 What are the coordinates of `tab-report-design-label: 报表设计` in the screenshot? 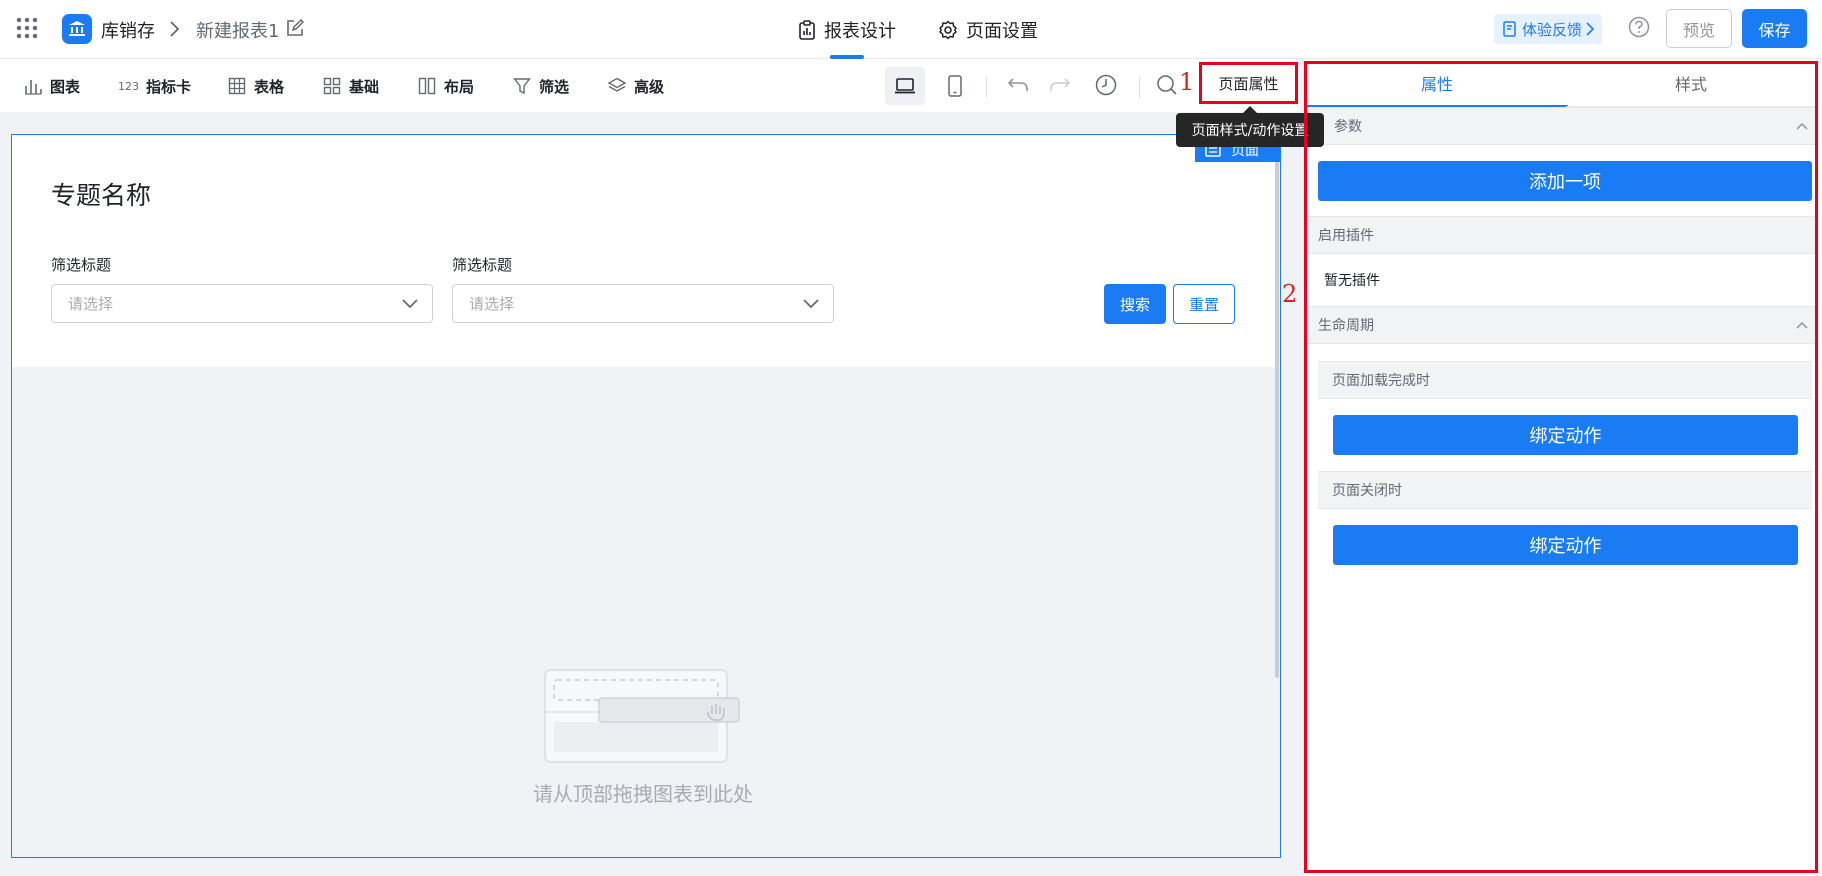 It's located at (860, 31).